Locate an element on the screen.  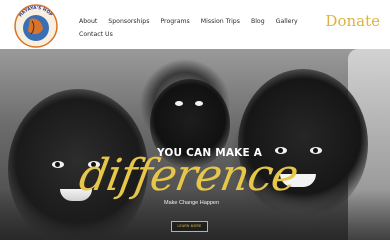
nav-row-secondary: Contact Us is located at coordinates (199, 34).